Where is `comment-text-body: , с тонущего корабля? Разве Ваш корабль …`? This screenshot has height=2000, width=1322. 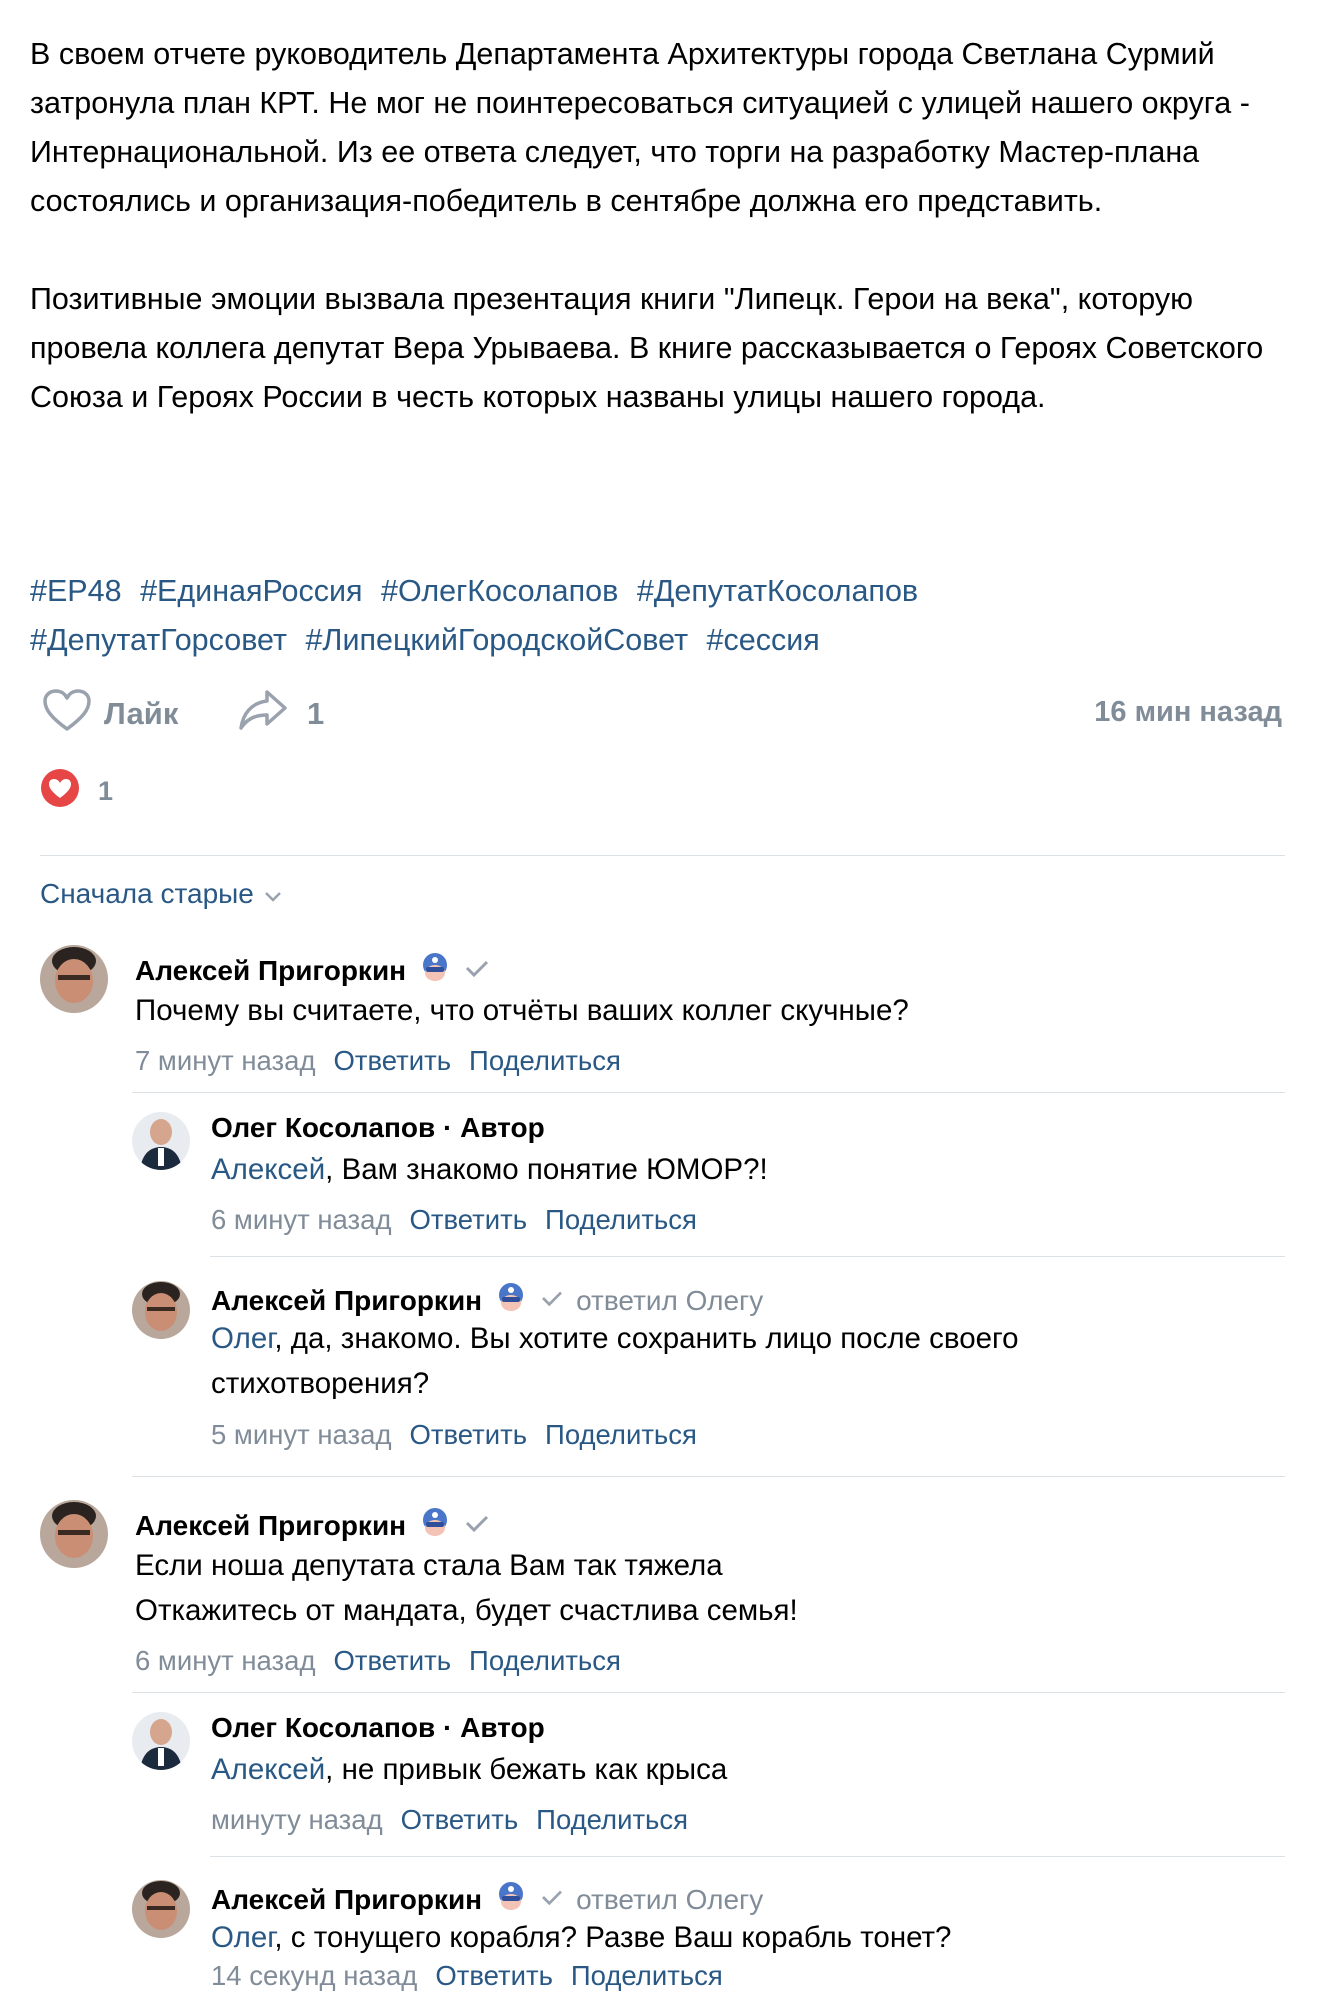 comment-text-body: , с тонущего корабля? Разве Ваш корабль … is located at coordinates (613, 1937).